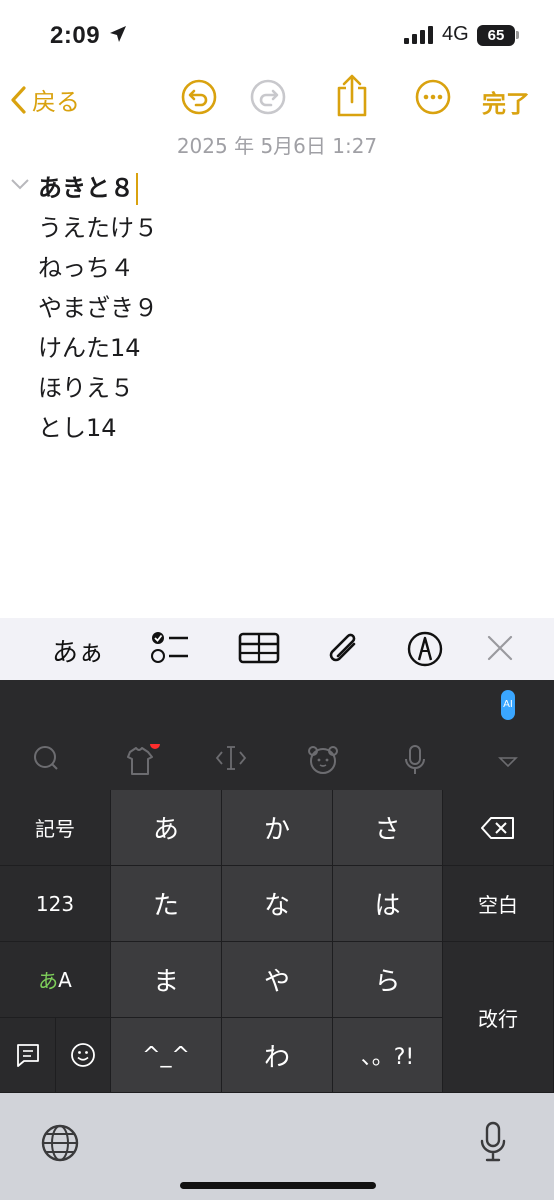 This screenshot has width=554, height=1200. Describe the element at coordinates (170, 650) in the screenshot. I see `checklist-icon` at that location.